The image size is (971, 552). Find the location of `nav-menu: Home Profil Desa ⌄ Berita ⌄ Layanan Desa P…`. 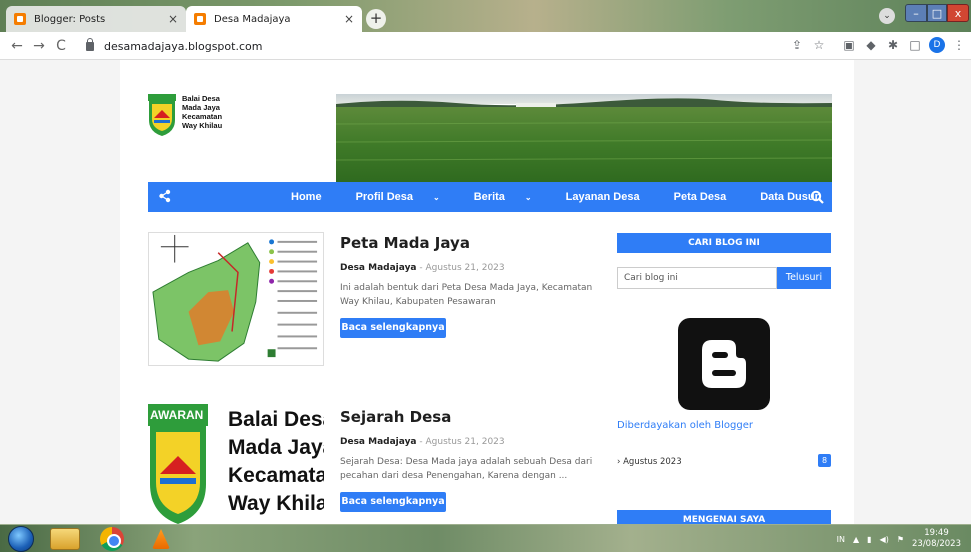

nav-menu: Home Profil Desa ⌄ Berita ⌄ Layanan Desa P… is located at coordinates (573, 197).